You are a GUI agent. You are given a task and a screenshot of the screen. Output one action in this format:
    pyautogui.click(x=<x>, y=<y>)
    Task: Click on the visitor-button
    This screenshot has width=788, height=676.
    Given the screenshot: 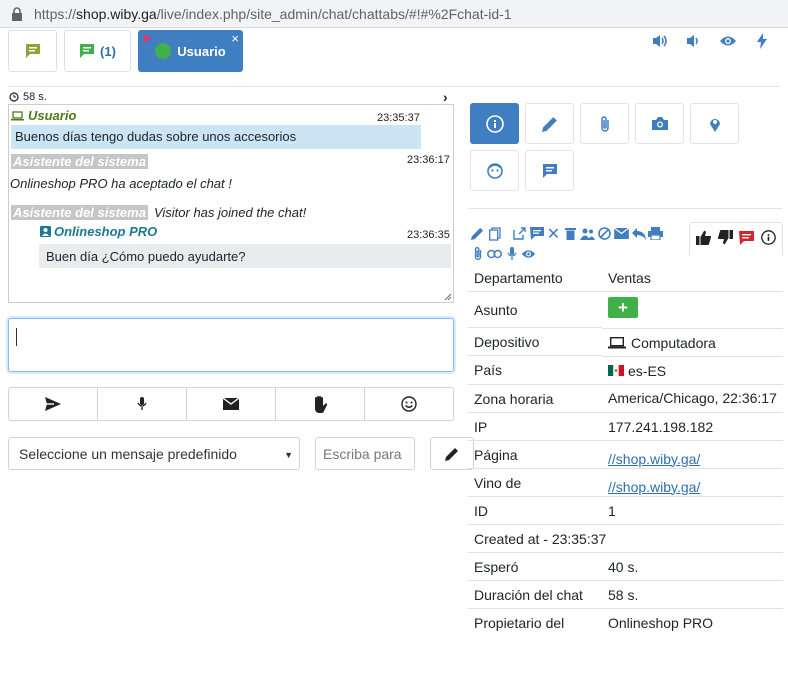 What is the action you would take?
    pyautogui.click(x=494, y=170)
    